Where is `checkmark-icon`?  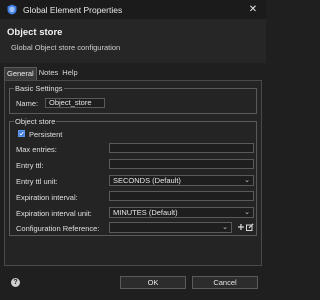 checkmark-icon is located at coordinates (21, 133).